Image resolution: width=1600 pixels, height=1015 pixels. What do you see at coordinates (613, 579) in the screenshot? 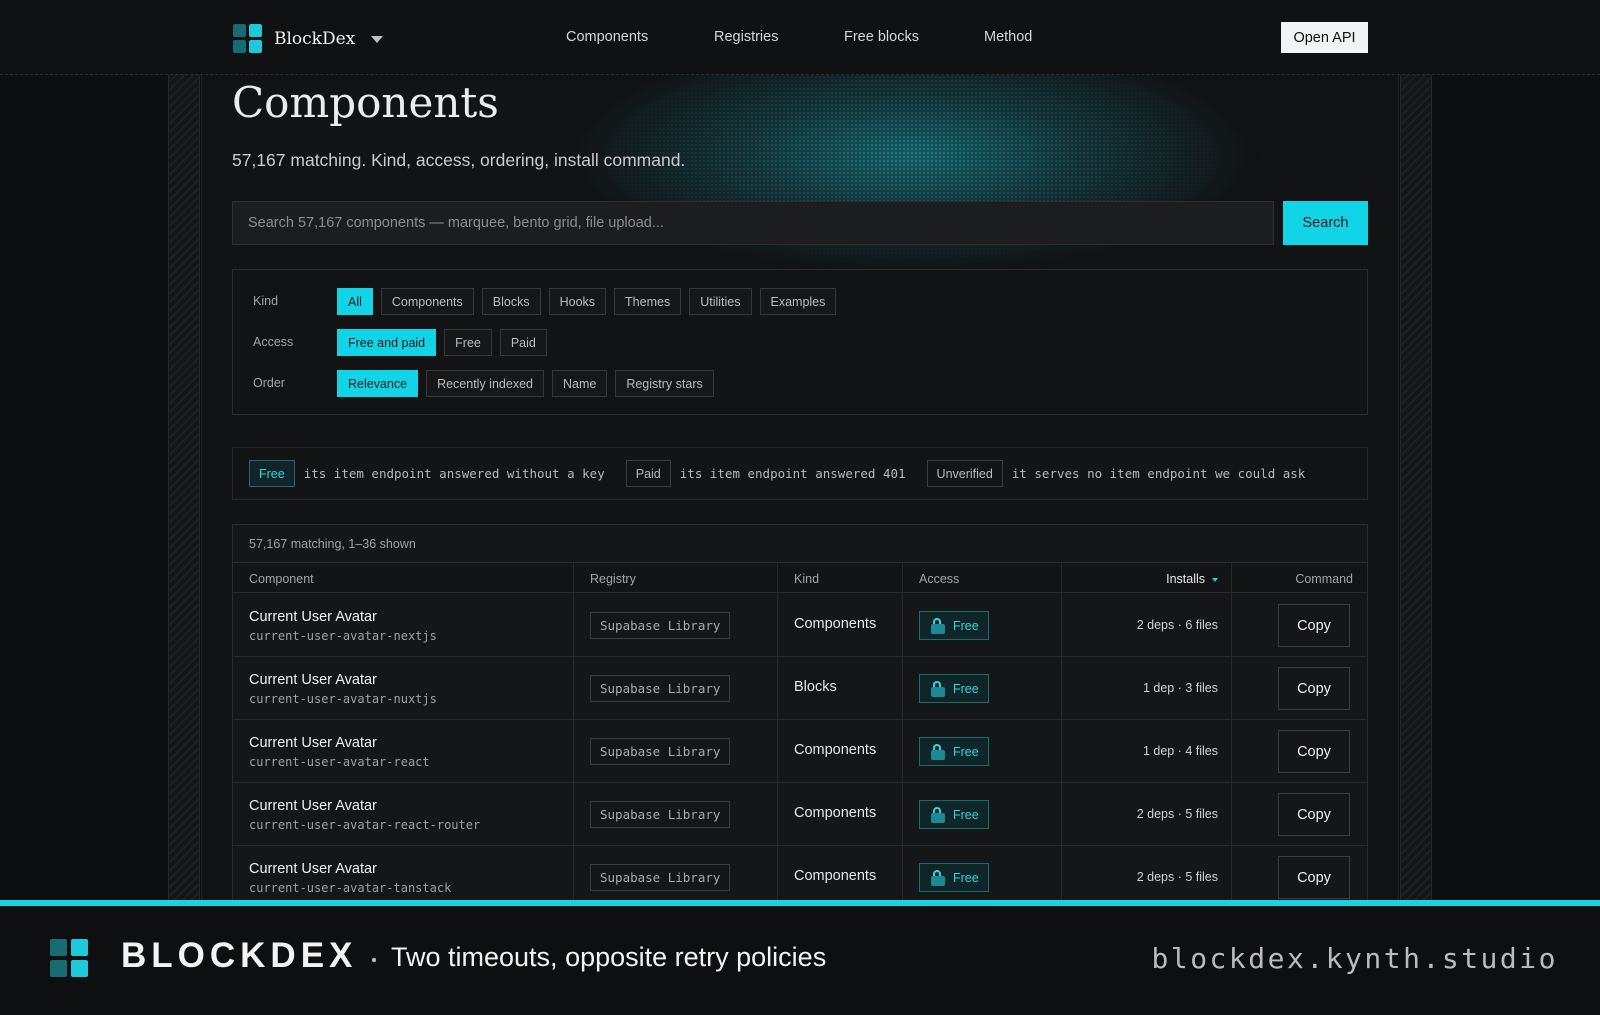
I see `col-registry: Registry` at bounding box center [613, 579].